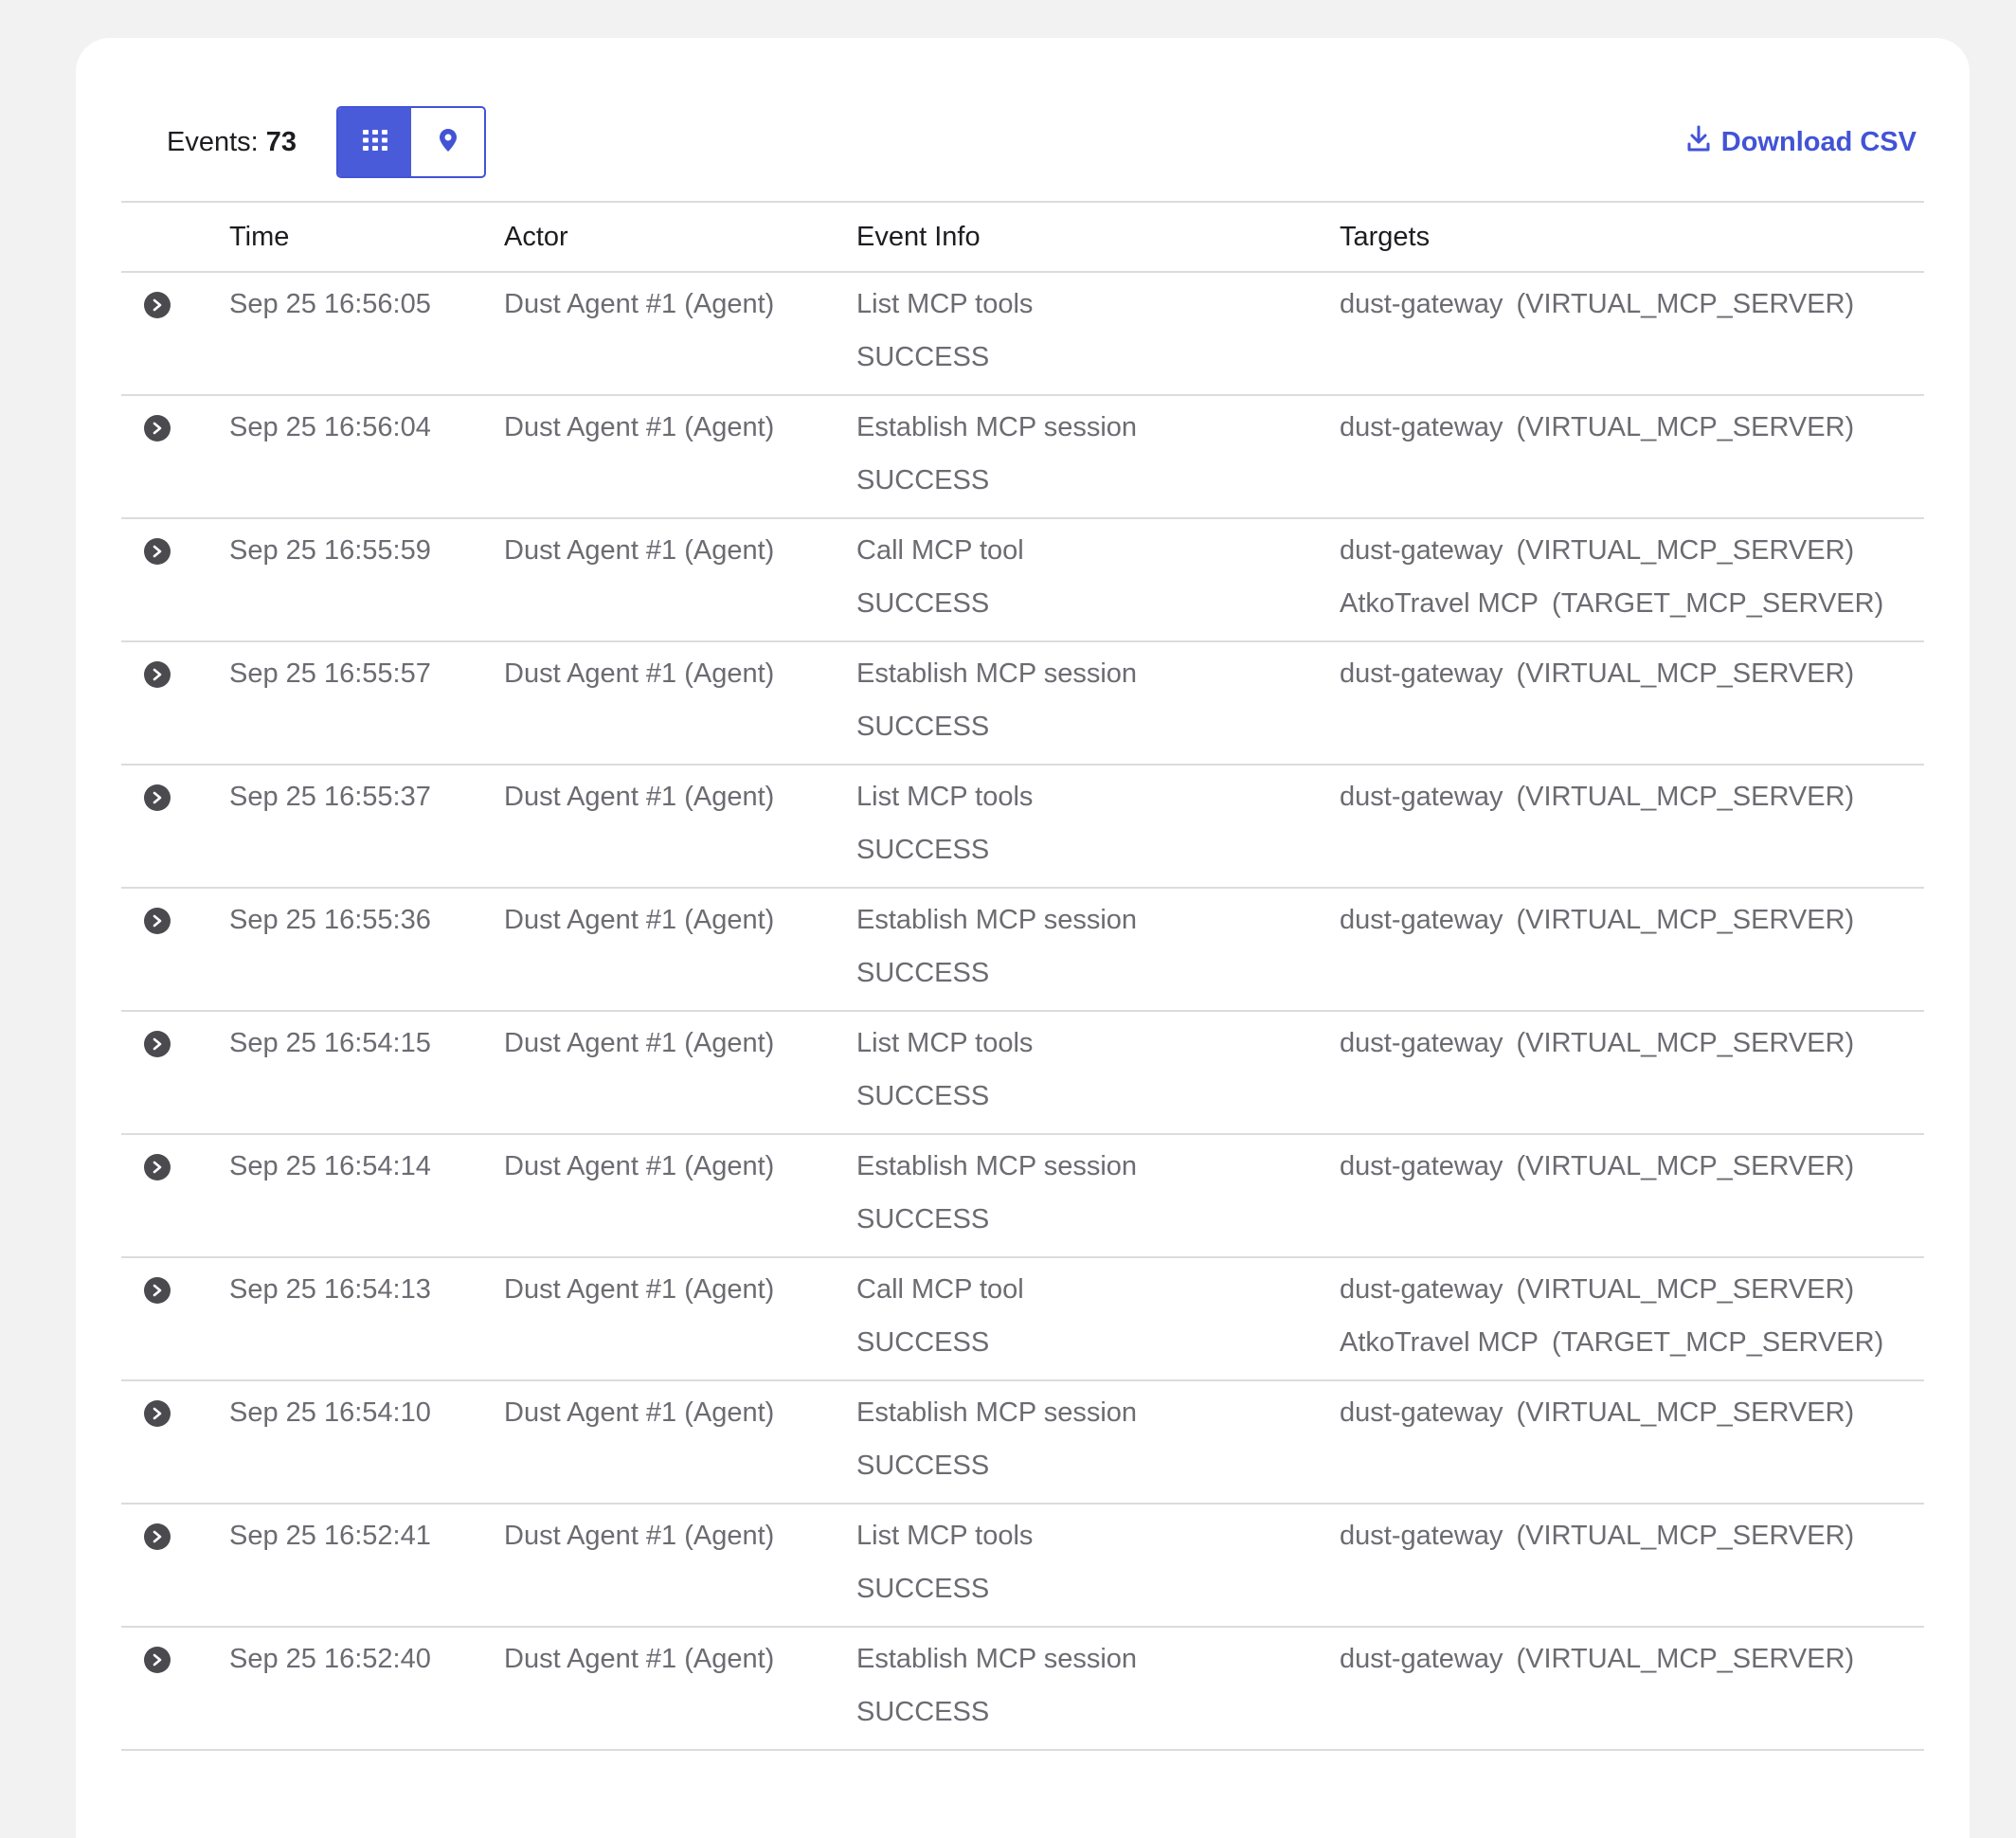 The width and height of the screenshot is (2016, 1838). I want to click on time-cell: Sep 25 16:56:04, so click(366, 457).